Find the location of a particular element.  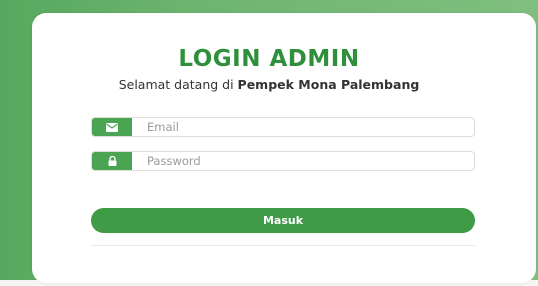

lock-icon is located at coordinates (112, 161).